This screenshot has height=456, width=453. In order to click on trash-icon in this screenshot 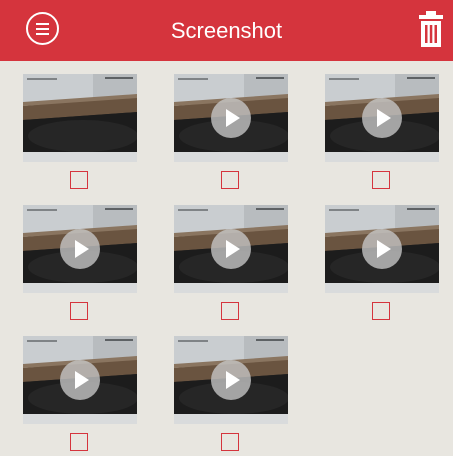, I will do `click(431, 29)`.